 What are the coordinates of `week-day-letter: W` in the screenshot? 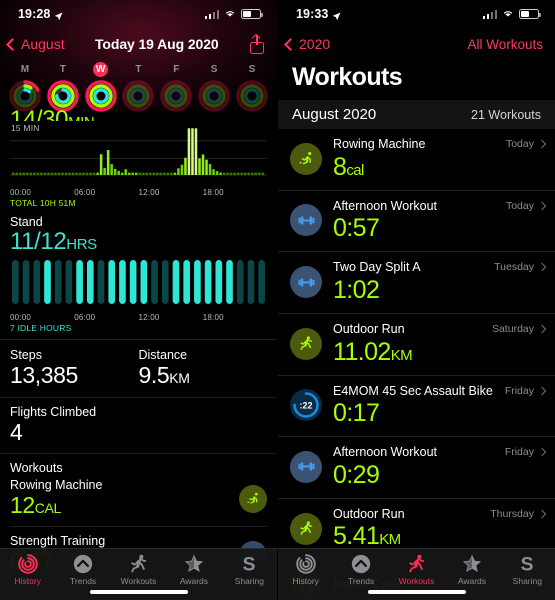 It's located at (101, 69).